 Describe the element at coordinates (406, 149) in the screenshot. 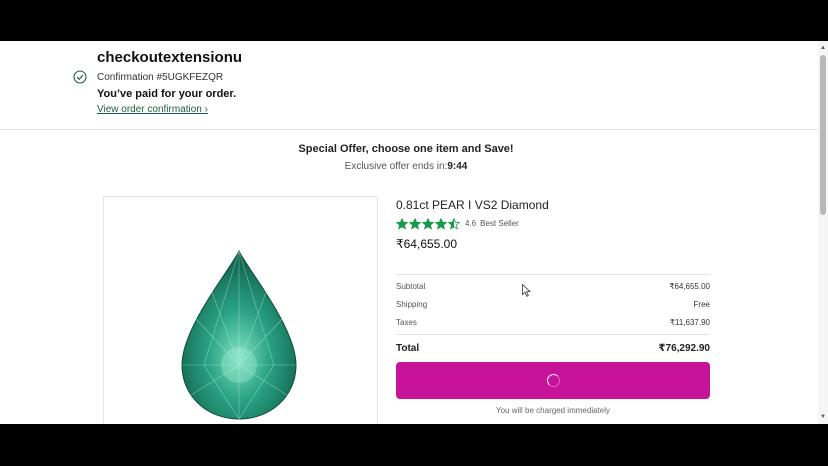

I see `offer-title: Special Offer, choose one item and Save!` at that location.